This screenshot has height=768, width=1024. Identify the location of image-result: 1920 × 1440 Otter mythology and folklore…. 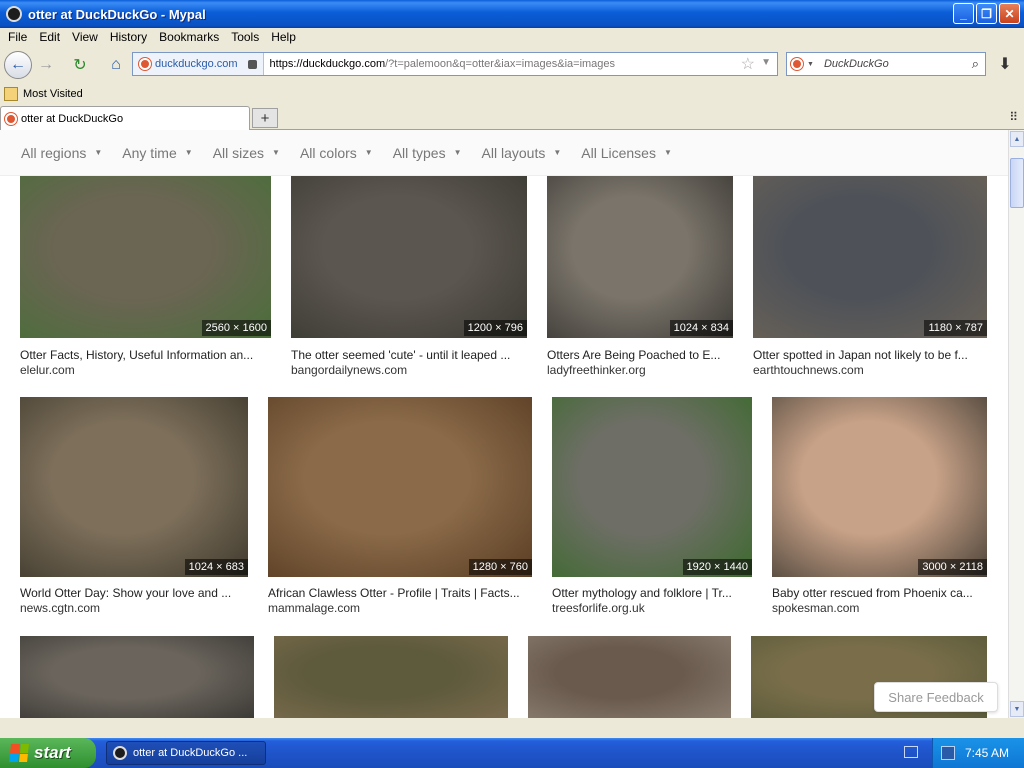
(652, 509).